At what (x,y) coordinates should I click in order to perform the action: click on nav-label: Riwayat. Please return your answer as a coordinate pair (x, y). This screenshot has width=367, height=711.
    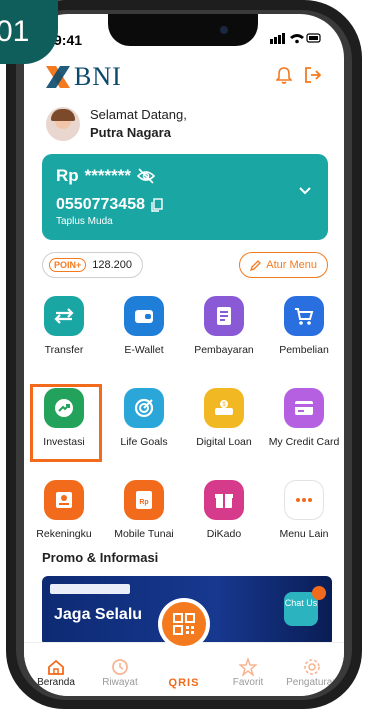
    Looking at the image, I should click on (120, 682).